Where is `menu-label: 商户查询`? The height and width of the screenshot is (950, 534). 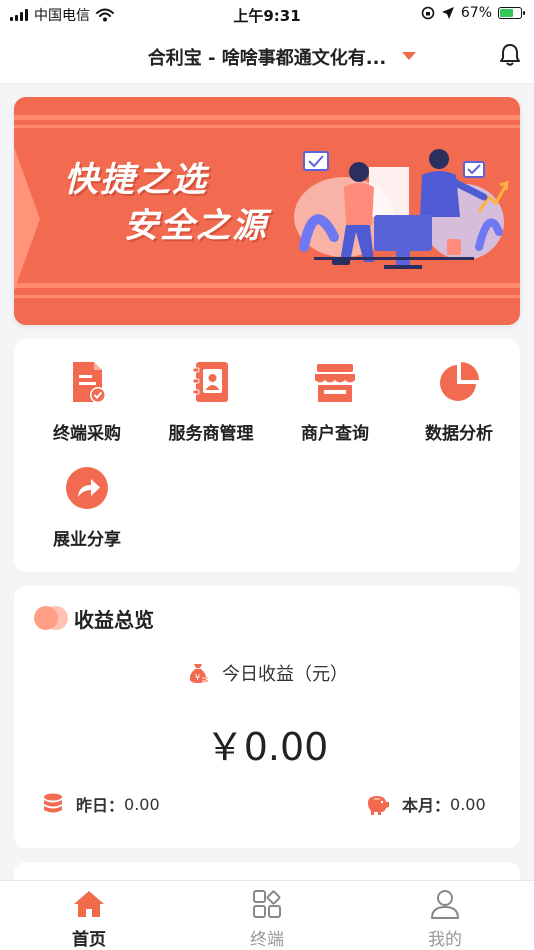 menu-label: 商户查询 is located at coordinates (335, 434).